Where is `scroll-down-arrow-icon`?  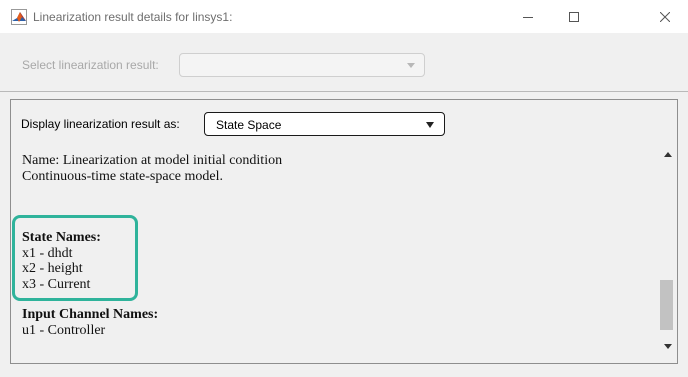 scroll-down-arrow-icon is located at coordinates (668, 346).